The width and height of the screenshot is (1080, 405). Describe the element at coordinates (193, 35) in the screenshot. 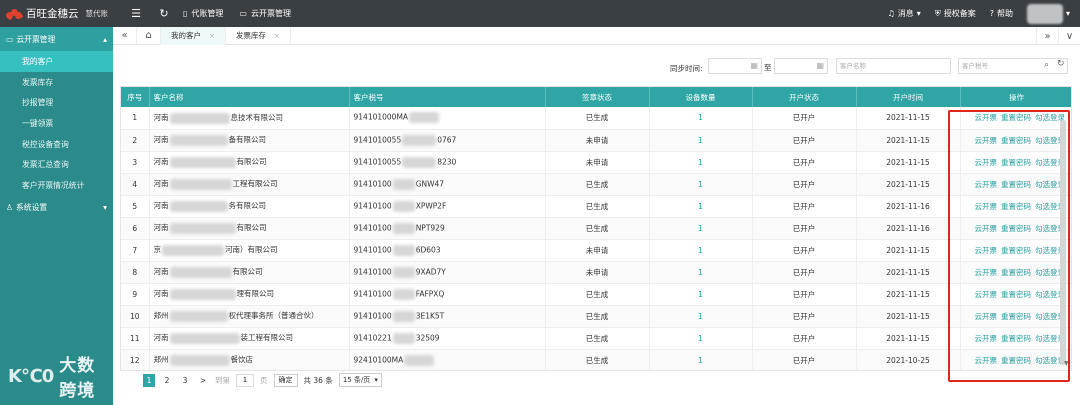

I see `tab-my-customers: 我的客户 ×` at that location.